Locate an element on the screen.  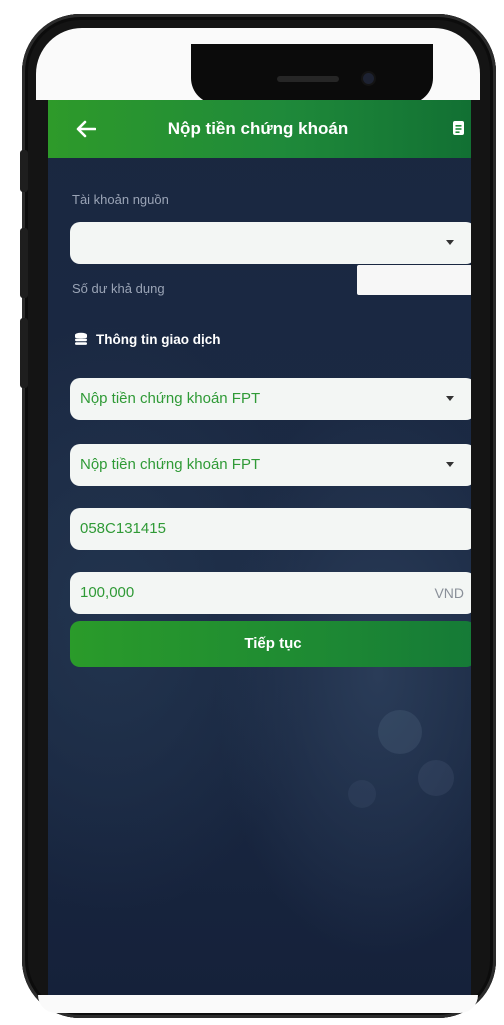
phone-top-bezel is located at coordinates (258, 66).